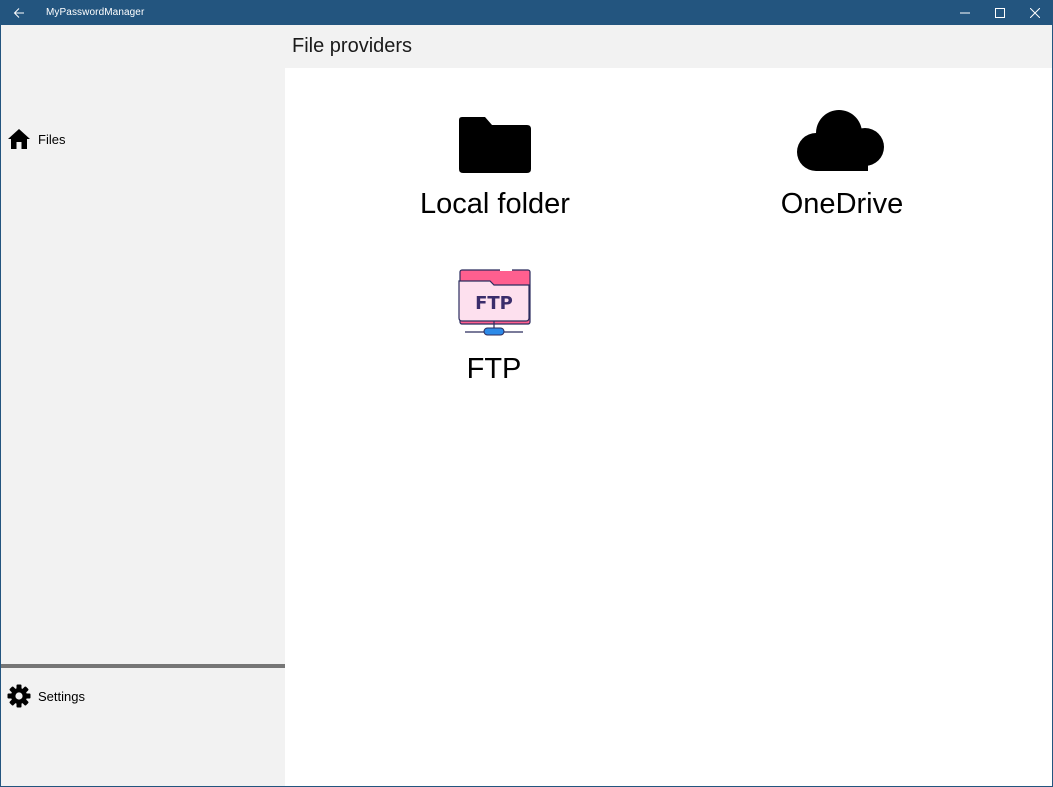 Image resolution: width=1053 pixels, height=787 pixels. What do you see at coordinates (495, 204) in the screenshot?
I see `provider-label: Local folder` at bounding box center [495, 204].